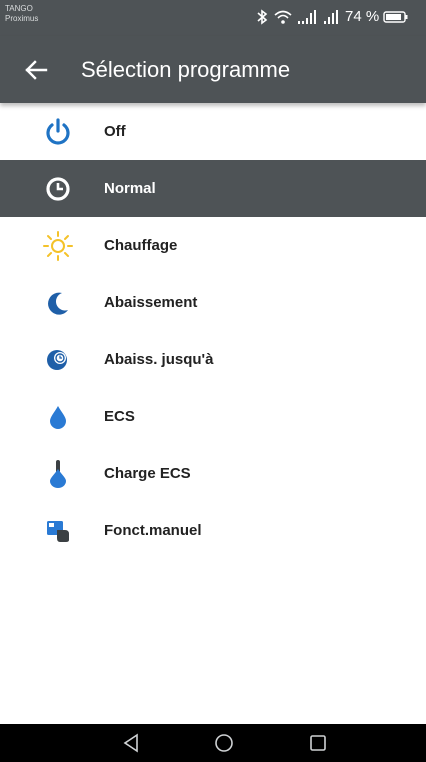 The height and width of the screenshot is (762, 426). What do you see at coordinates (58, 360) in the screenshot?
I see `moon-clock-icon` at bounding box center [58, 360].